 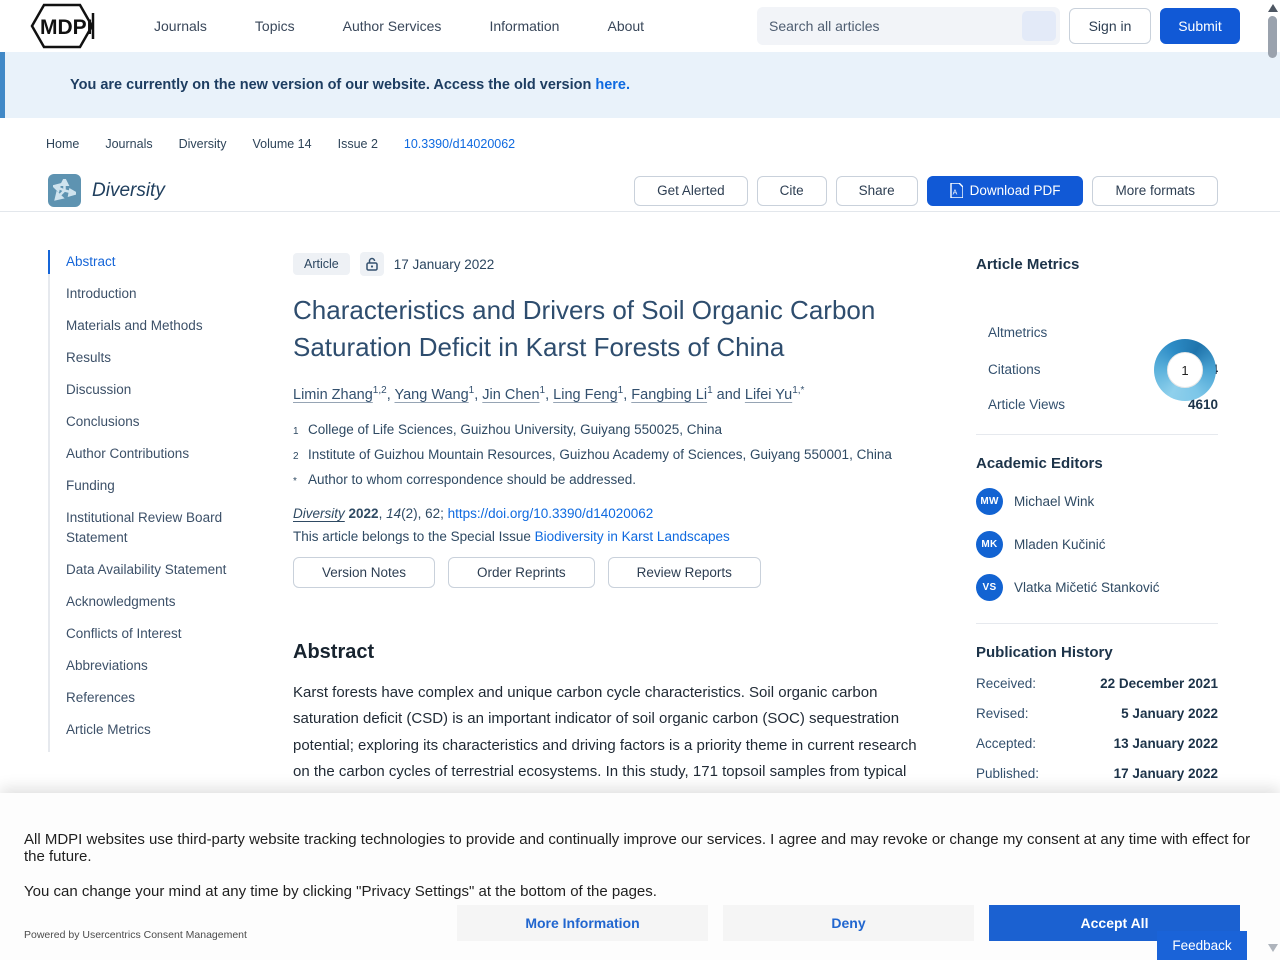 I want to click on breadcrumb-home: Home, so click(x=62, y=144).